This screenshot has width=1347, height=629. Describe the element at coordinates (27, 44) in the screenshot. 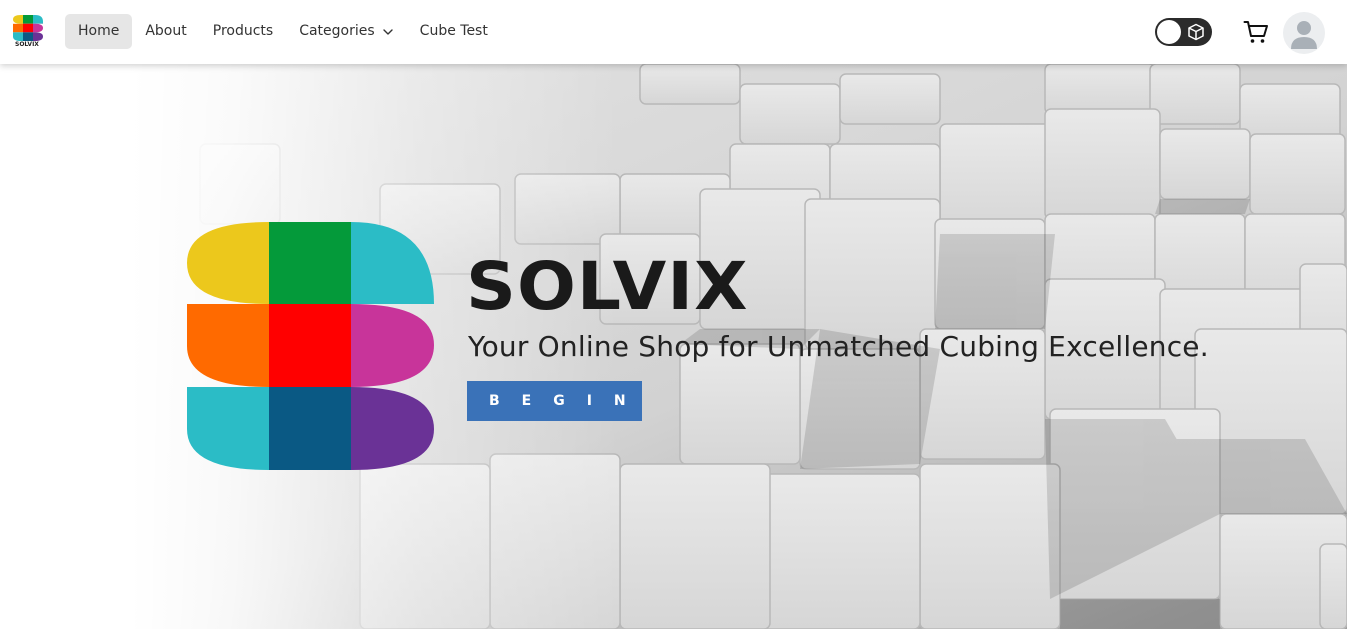

I see `brand-name: SOLVIX` at that location.